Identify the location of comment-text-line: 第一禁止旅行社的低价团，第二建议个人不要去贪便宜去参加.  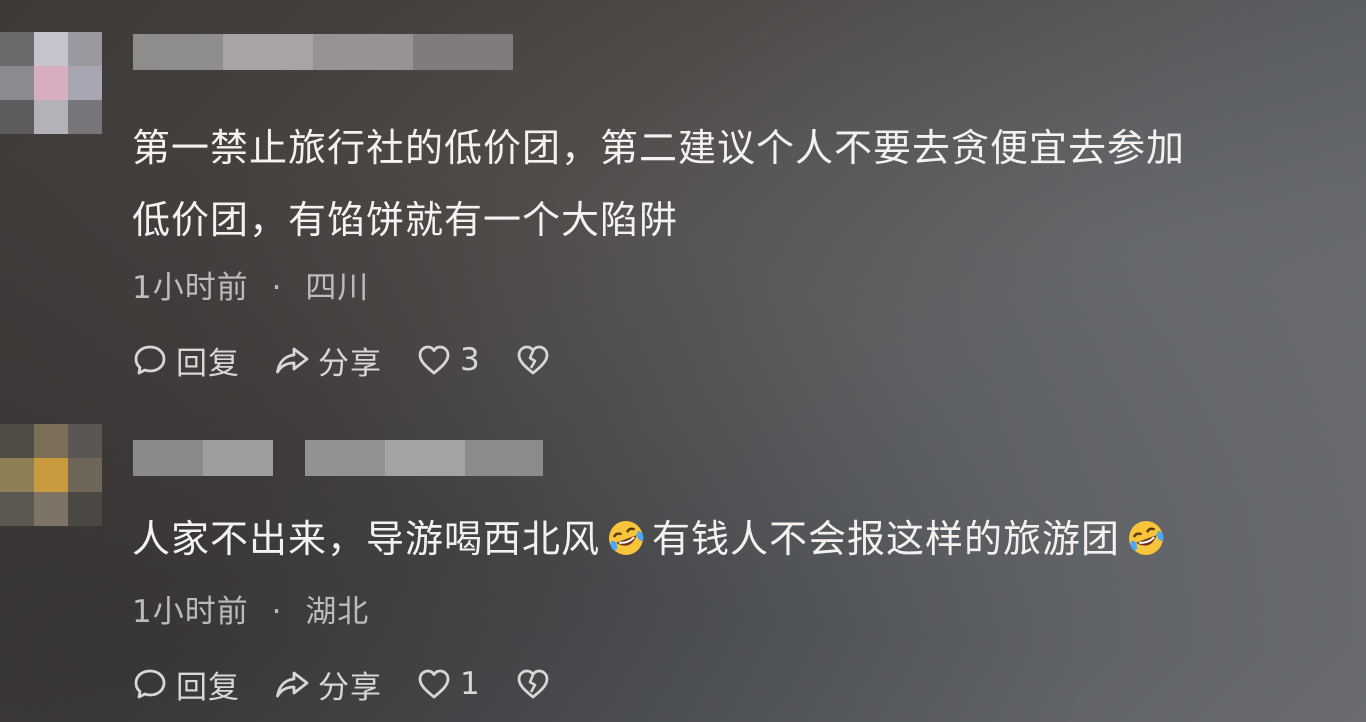
(659, 148).